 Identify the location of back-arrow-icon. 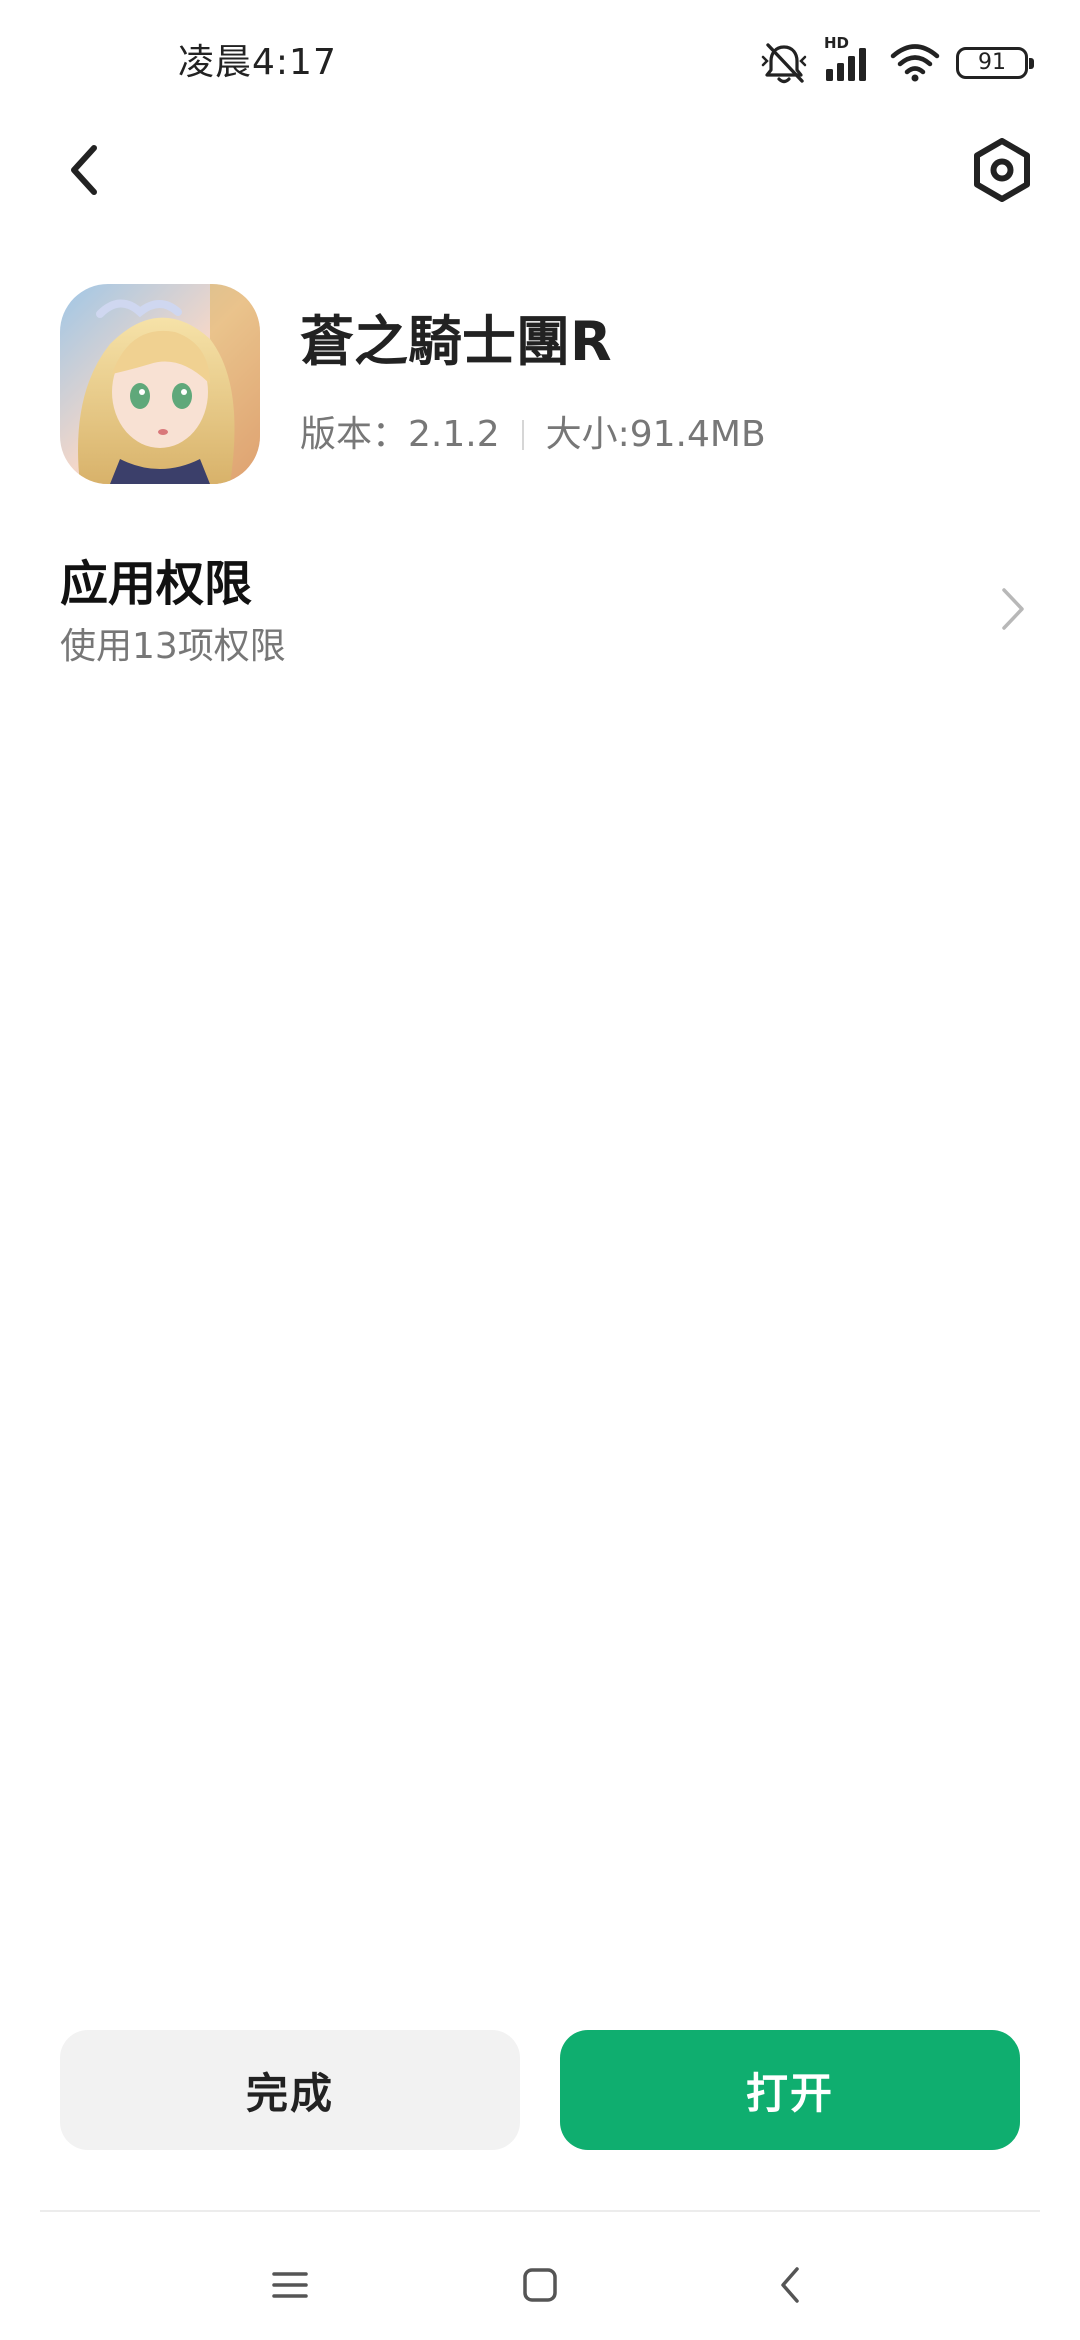
(84, 170).